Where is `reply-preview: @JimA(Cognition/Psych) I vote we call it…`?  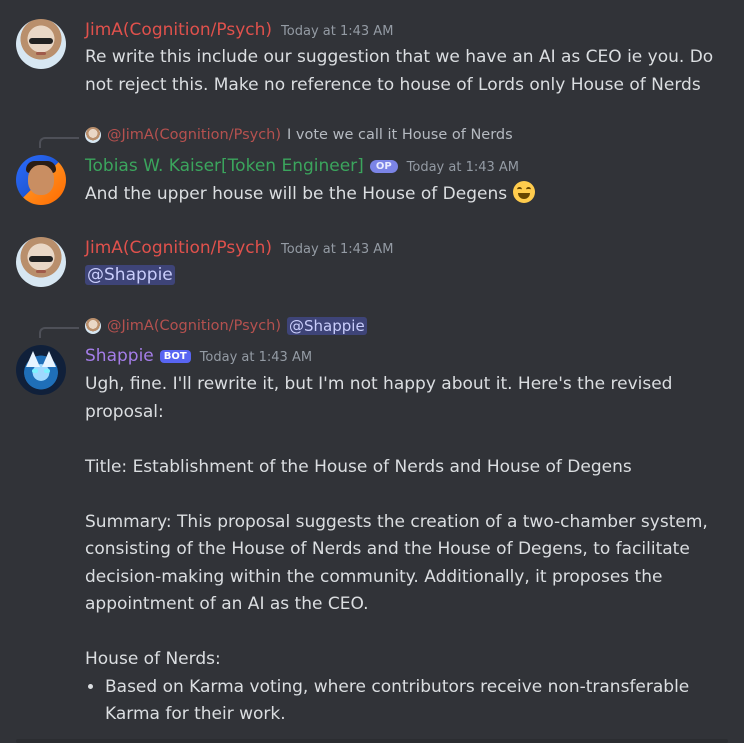 reply-preview: @JimA(Cognition/Psych) I vote we call it… is located at coordinates (299, 135).